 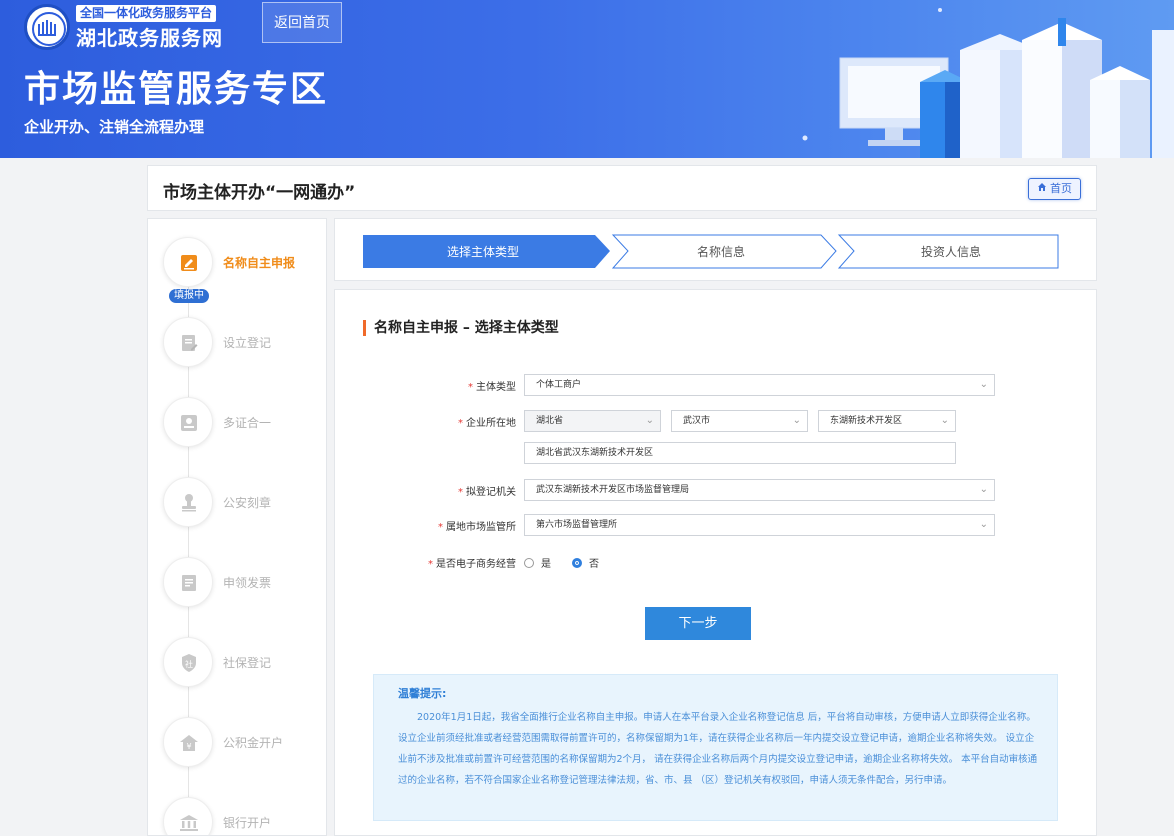 What do you see at coordinates (114, 127) in the screenshot?
I see `banner-subtitle: 企业开办、注销全流程办理` at bounding box center [114, 127].